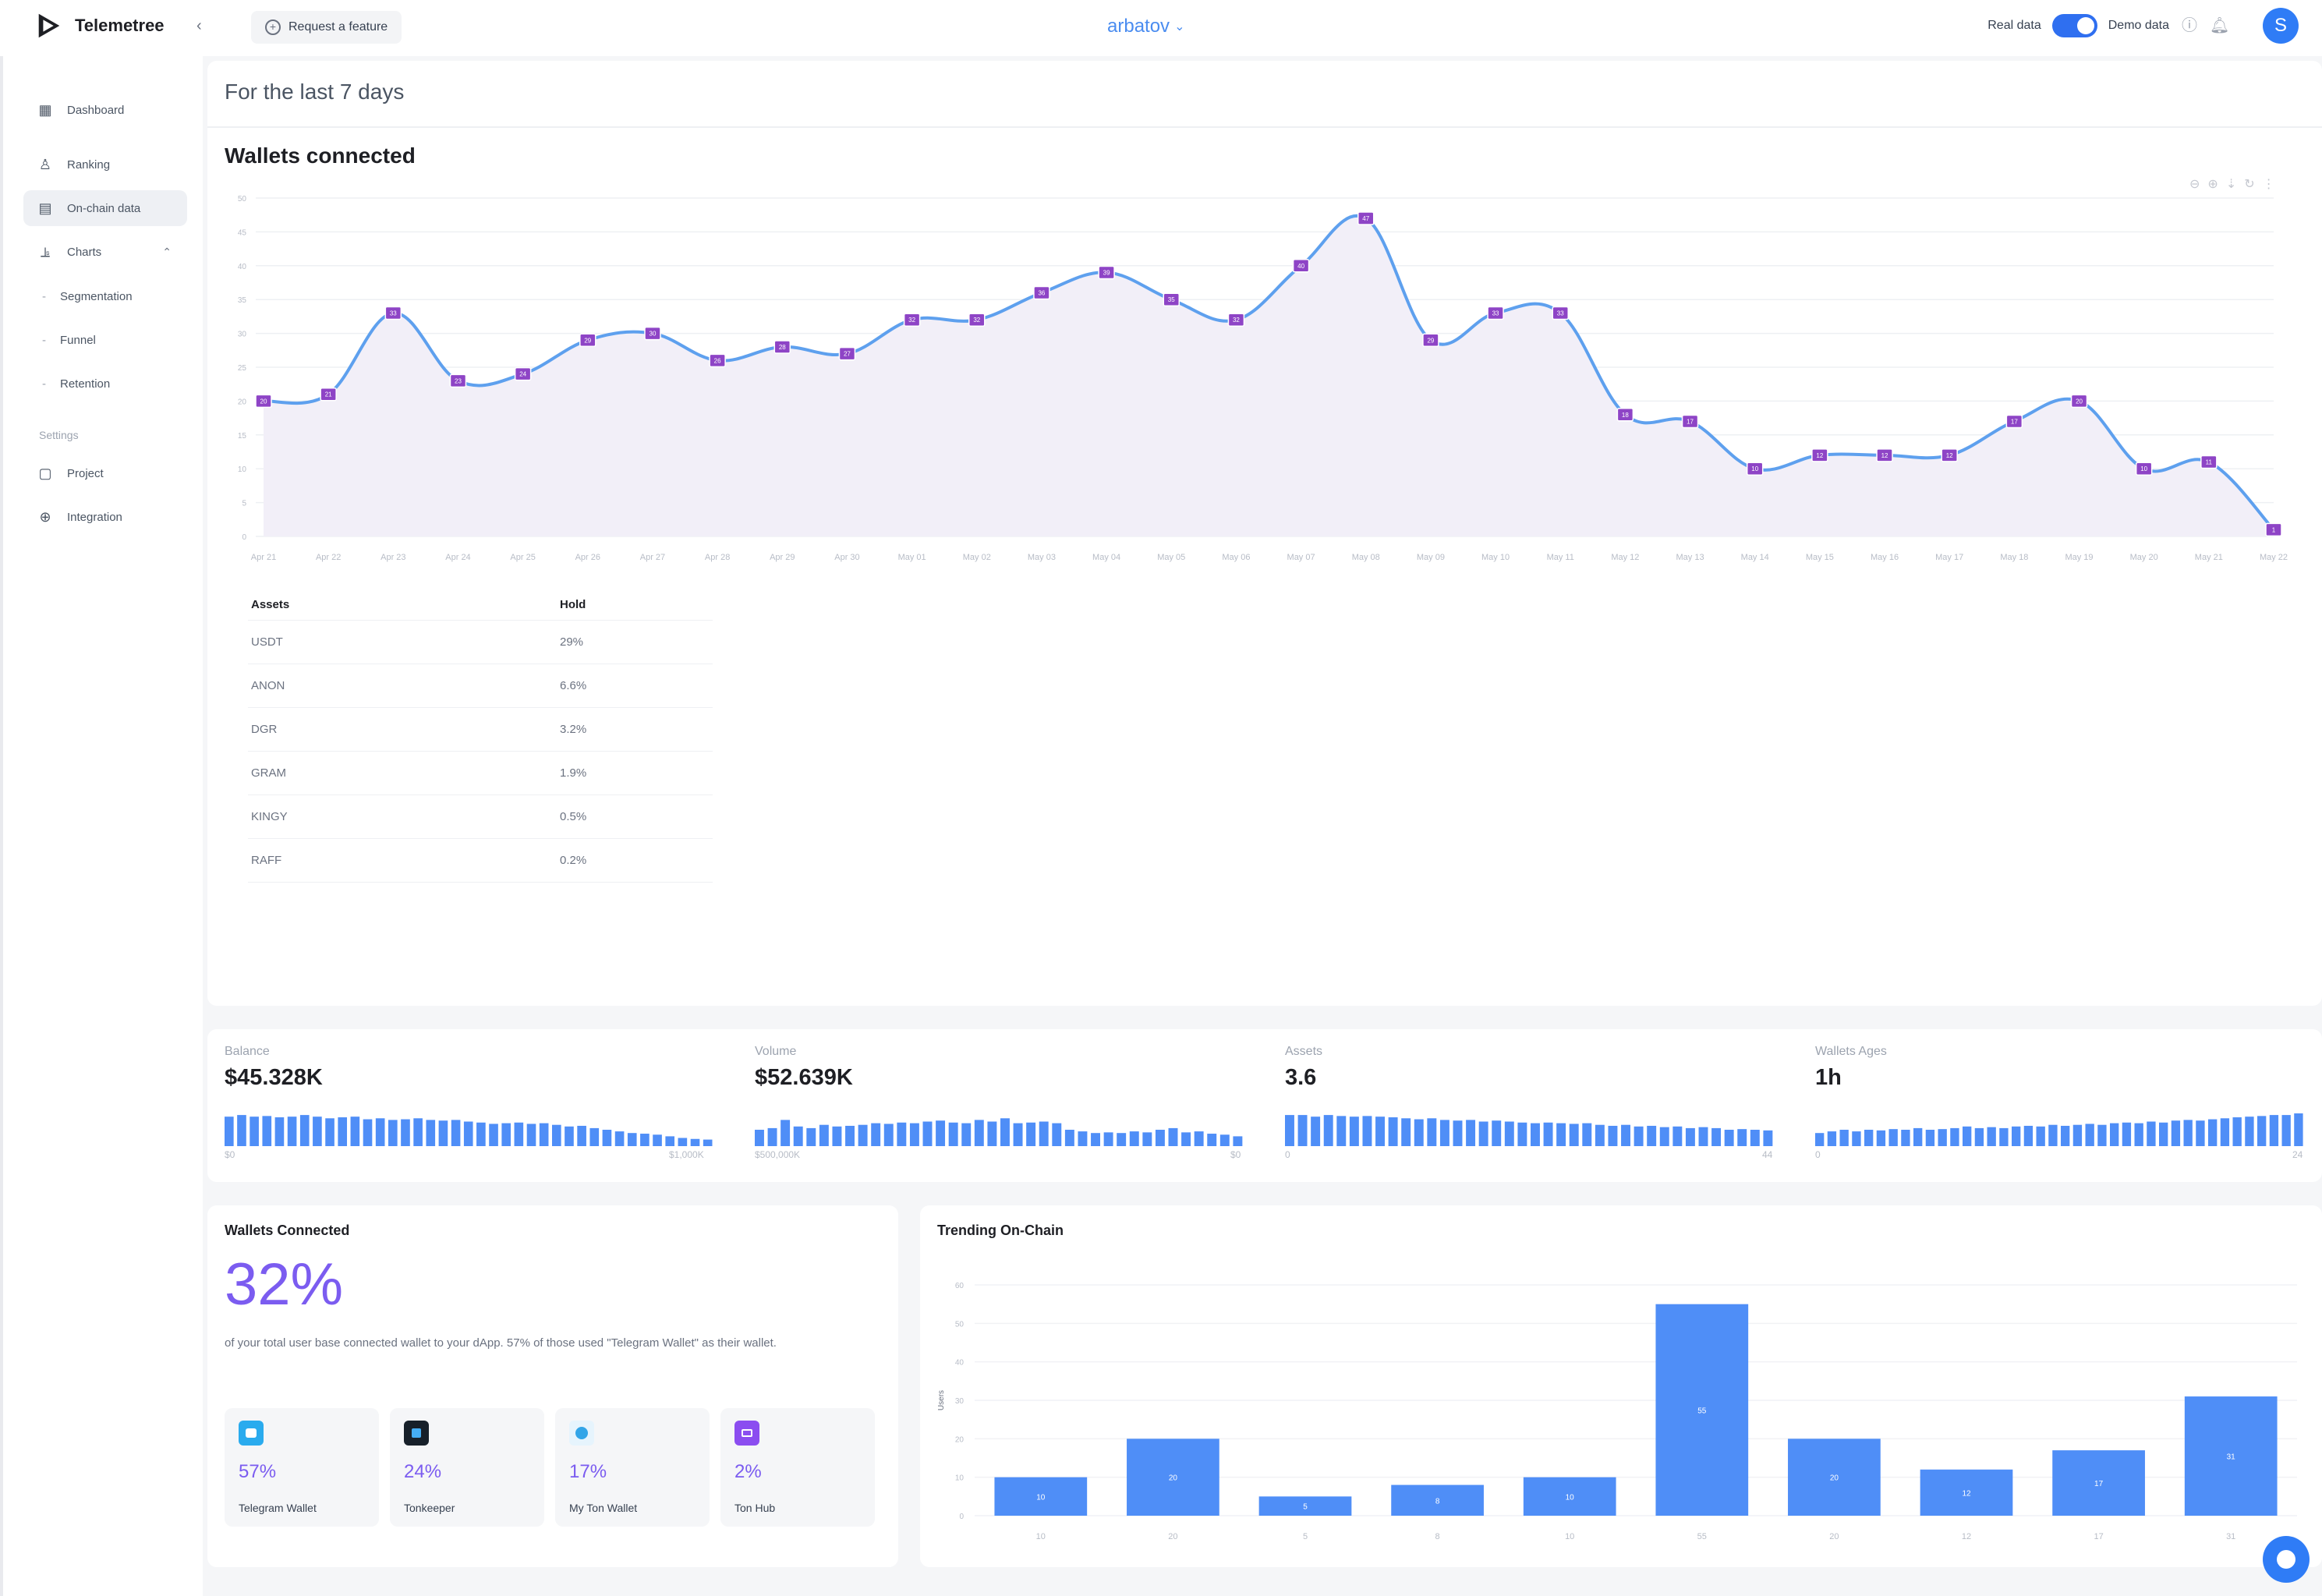  What do you see at coordinates (243, 402) in the screenshot?
I see `y-tick-label: 20` at bounding box center [243, 402].